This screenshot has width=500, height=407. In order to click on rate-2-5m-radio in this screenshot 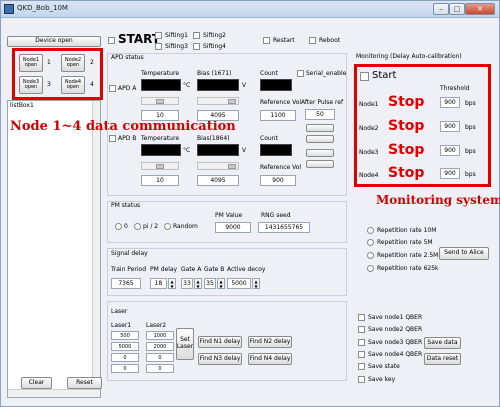, I will do `click(370, 255)`.